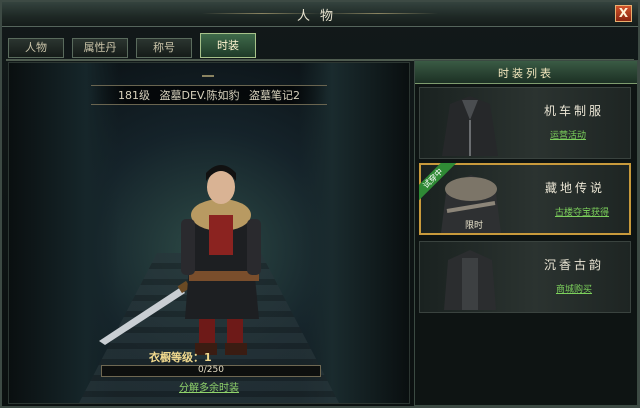 Image resolution: width=640 pixels, height=408 pixels. I want to click on tab-title: 称号, so click(164, 48).